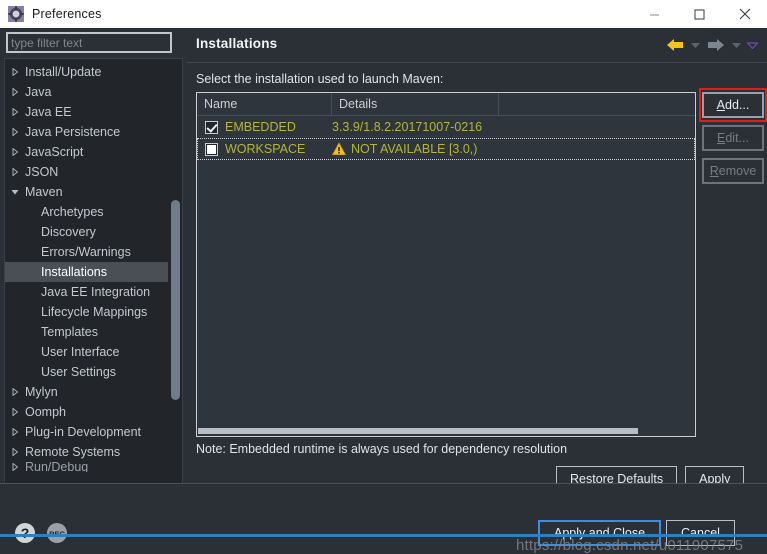  What do you see at coordinates (476, 45) in the screenshot?
I see `pane-header: Installations` at bounding box center [476, 45].